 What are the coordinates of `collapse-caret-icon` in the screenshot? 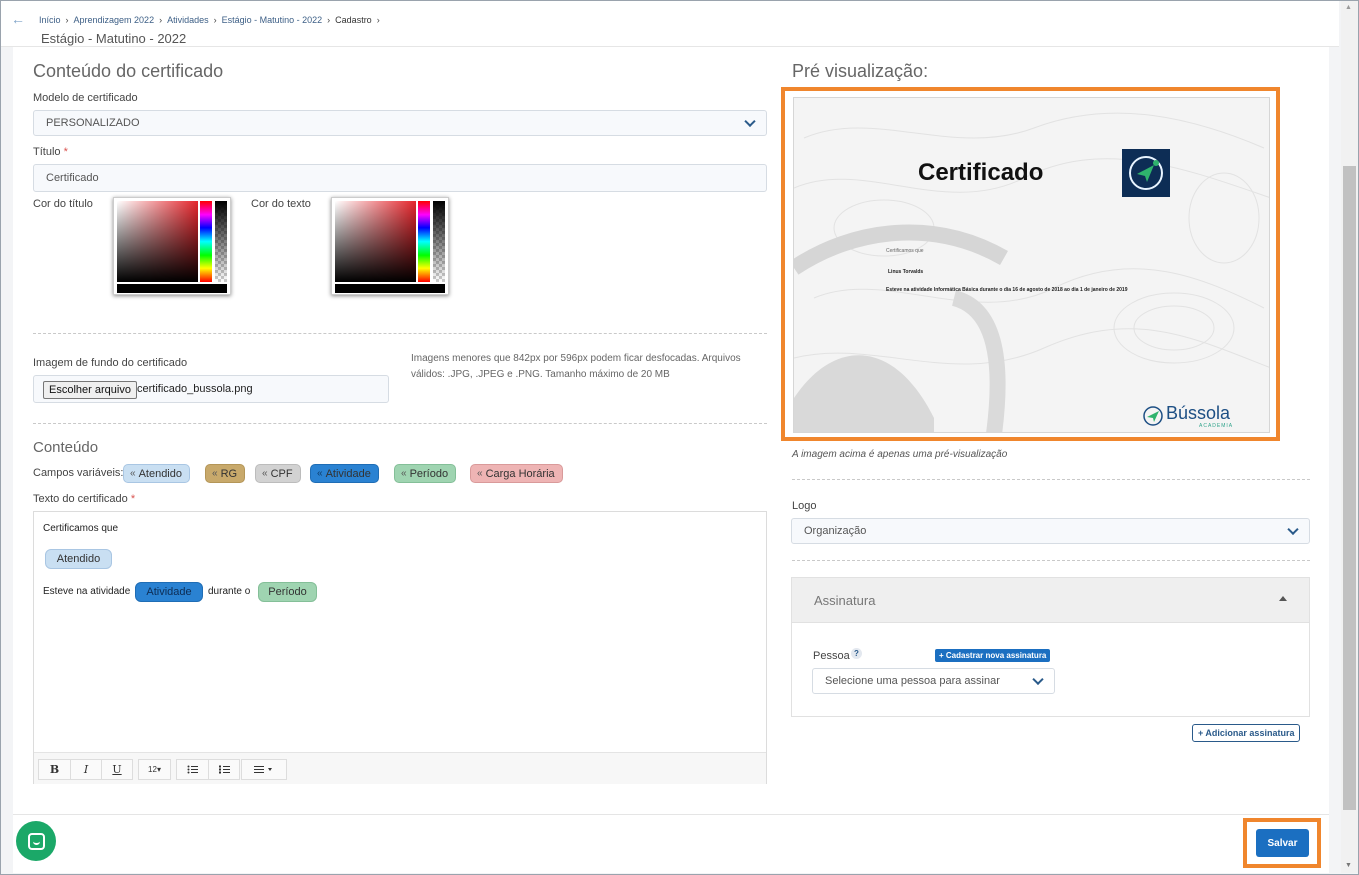 It's located at (1283, 598).